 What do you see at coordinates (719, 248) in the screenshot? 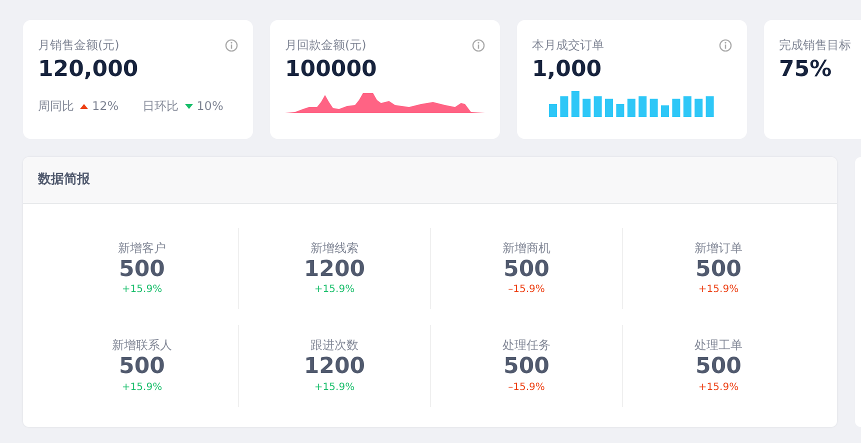
I see `stat-label: 新增订单` at bounding box center [719, 248].